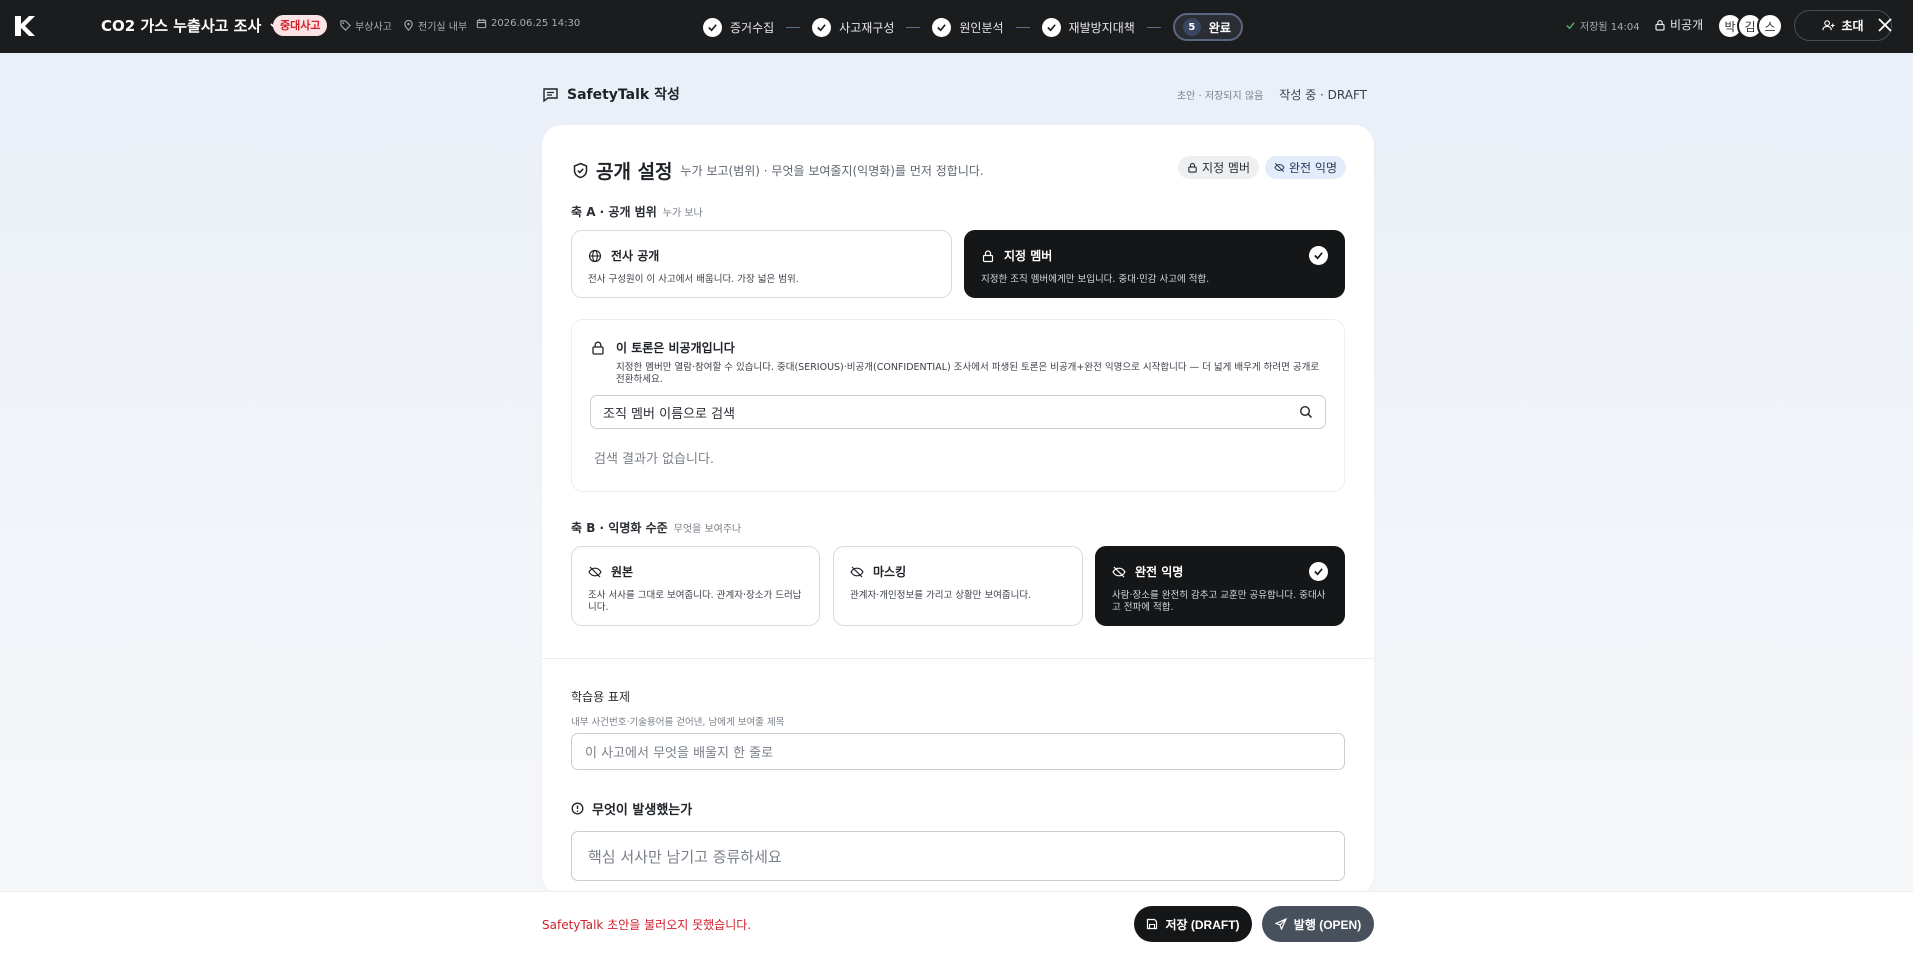 The height and width of the screenshot is (955, 1913). Describe the element at coordinates (1207, 27) in the screenshot. I see `step-complete: 5 완료` at that location.